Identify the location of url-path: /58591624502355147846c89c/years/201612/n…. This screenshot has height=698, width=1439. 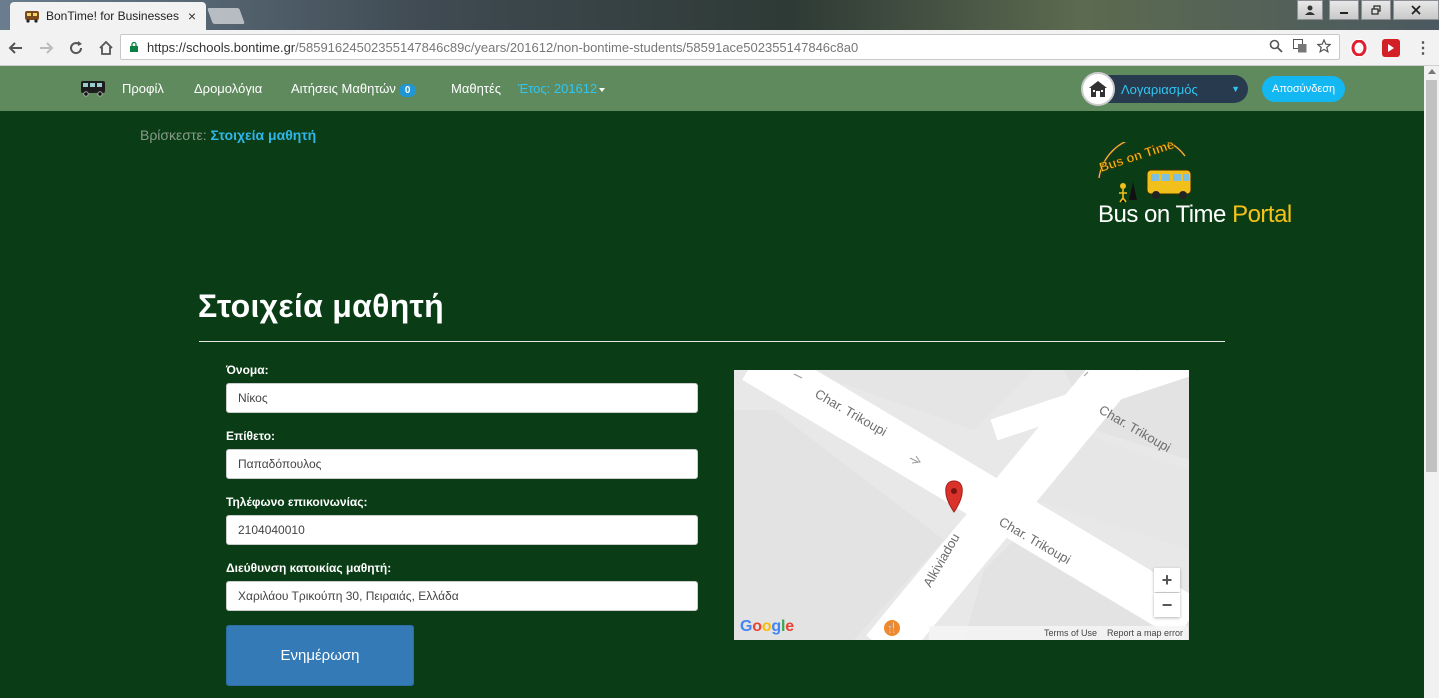
(577, 47).